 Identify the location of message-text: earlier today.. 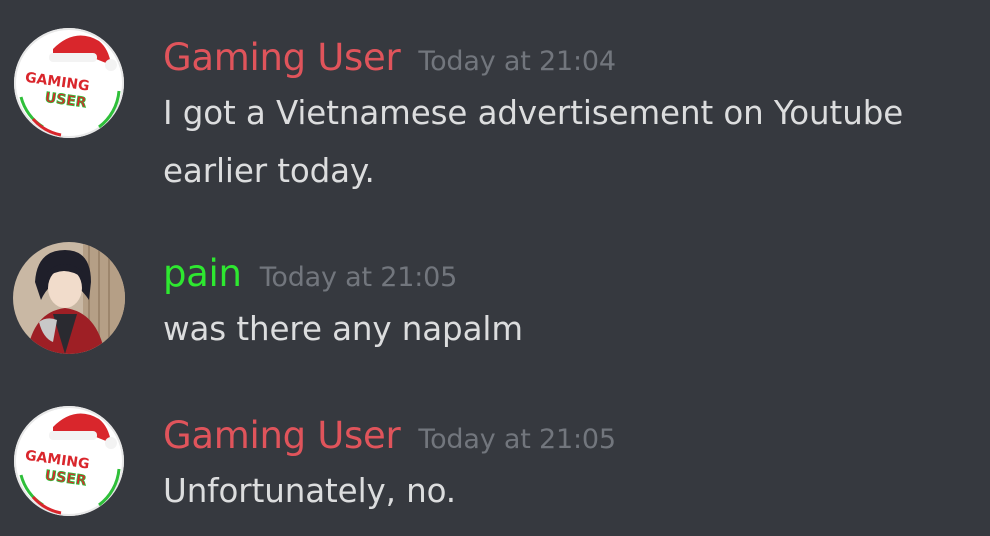
(269, 171).